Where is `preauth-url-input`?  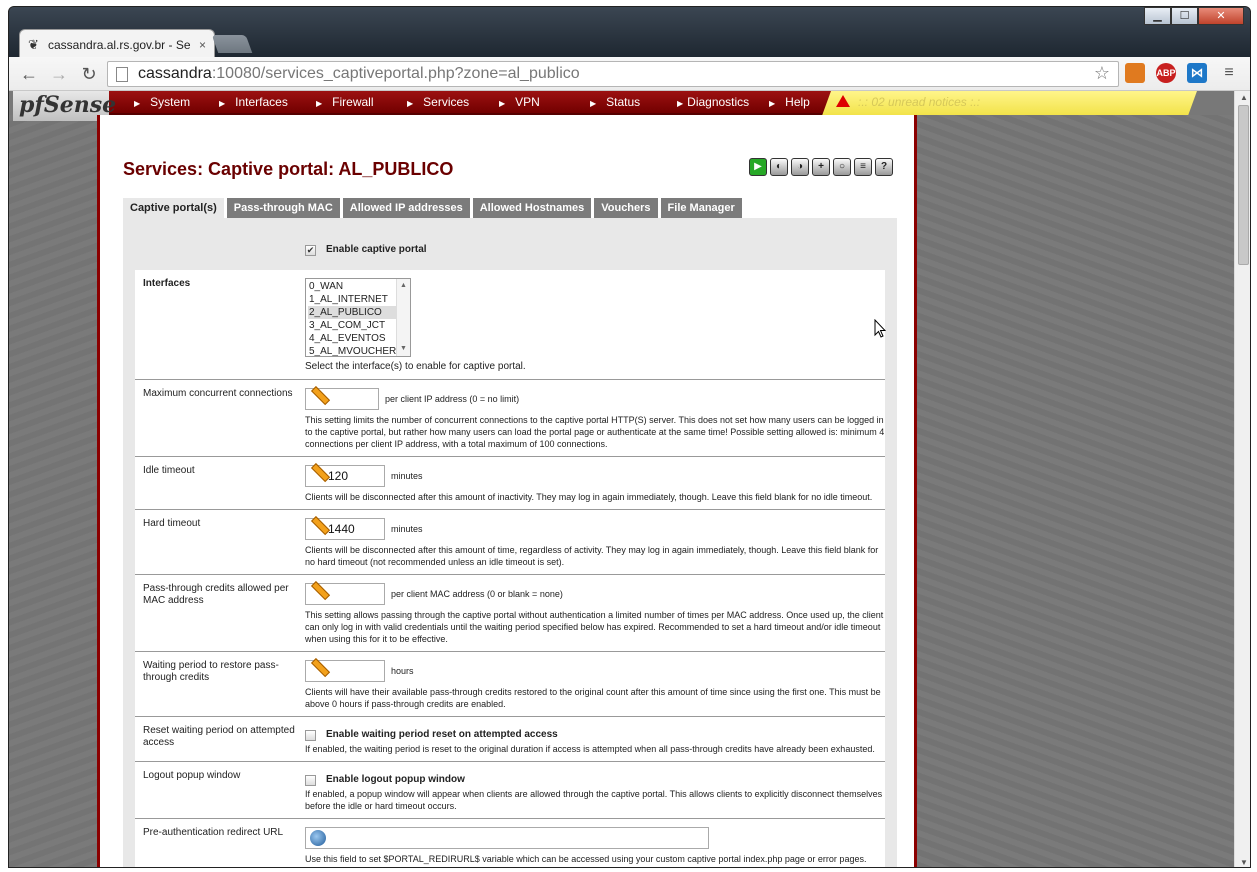 preauth-url-input is located at coordinates (507, 838).